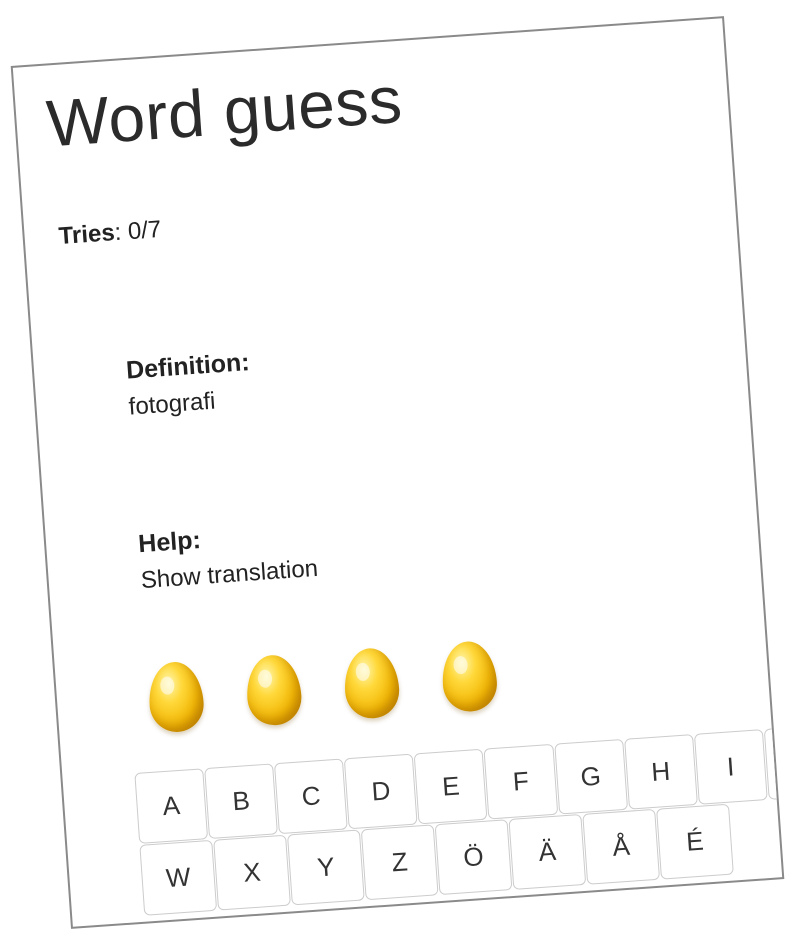 Image resolution: width=797 pixels, height=945 pixels. Describe the element at coordinates (520, 781) in the screenshot. I see `key-f: F` at that location.